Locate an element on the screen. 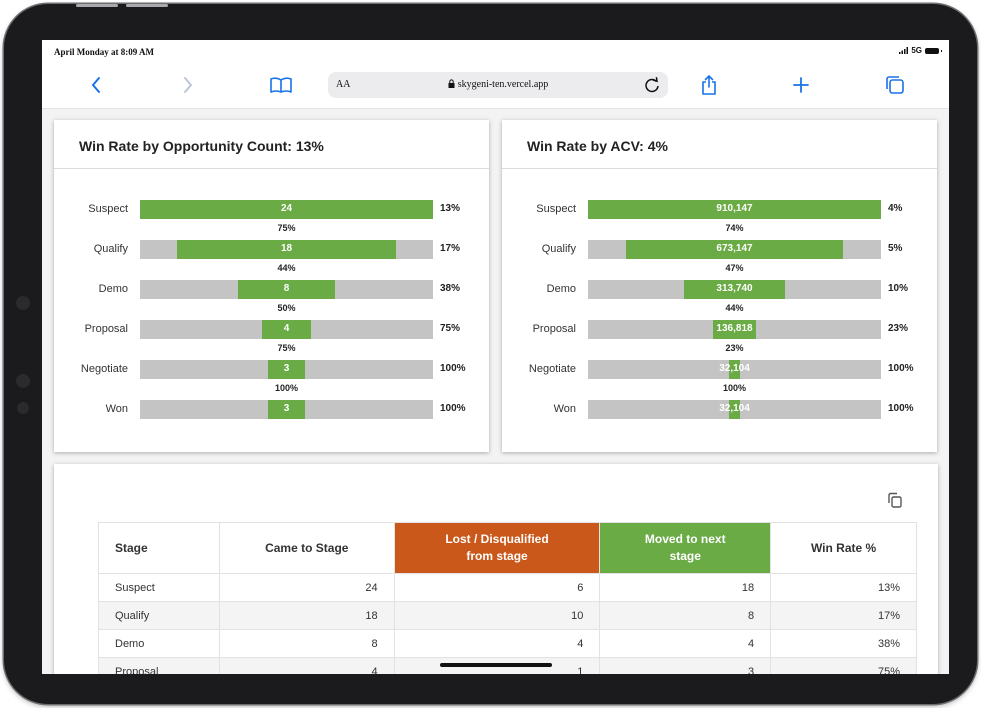 The height and width of the screenshot is (708, 981). bookmarks-icon is located at coordinates (281, 85).